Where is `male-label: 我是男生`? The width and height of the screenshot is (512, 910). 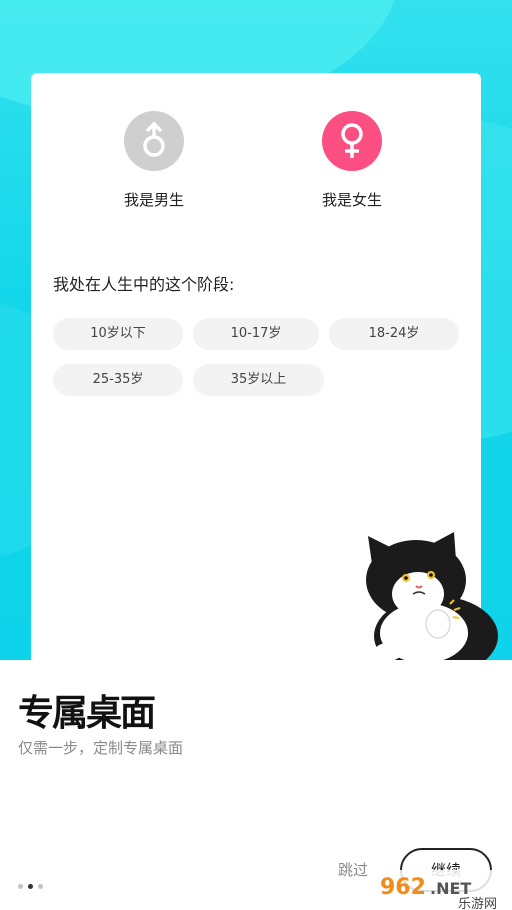 male-label: 我是男生 is located at coordinates (153, 200).